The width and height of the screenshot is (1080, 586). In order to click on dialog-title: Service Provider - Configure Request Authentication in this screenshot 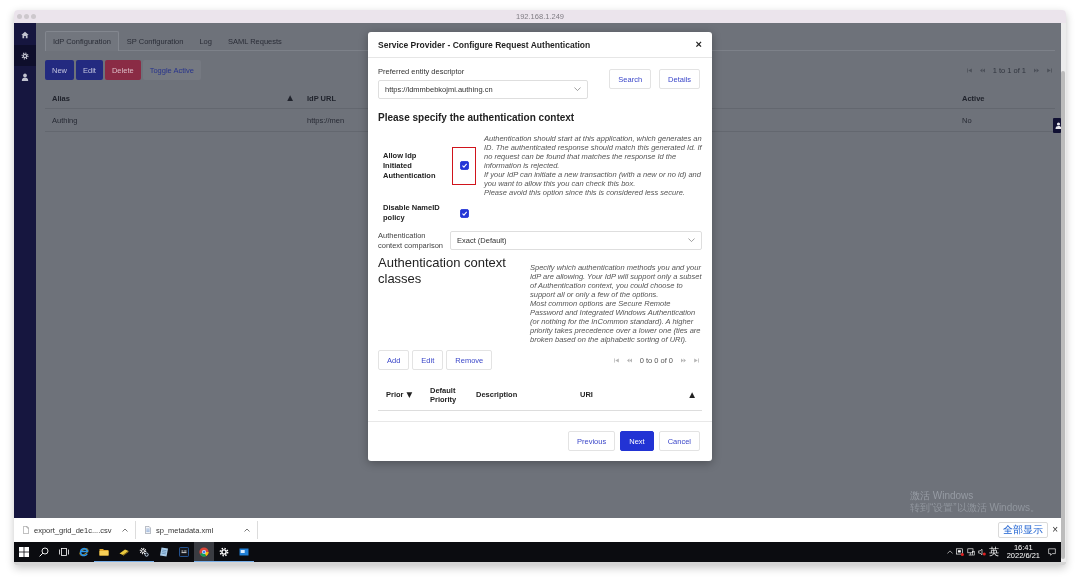, I will do `click(484, 44)`.